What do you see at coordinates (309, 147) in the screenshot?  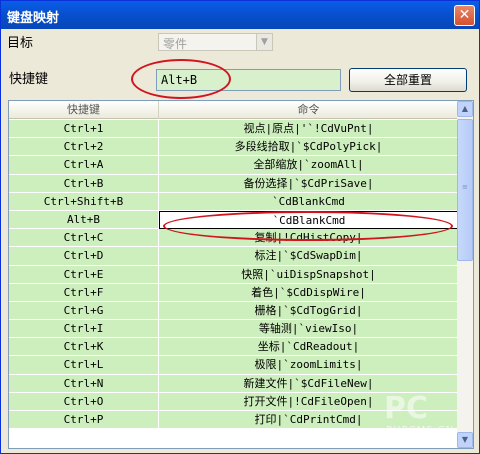 I see `command-cell: 多段线拾取|`$CdPolyPick|` at bounding box center [309, 147].